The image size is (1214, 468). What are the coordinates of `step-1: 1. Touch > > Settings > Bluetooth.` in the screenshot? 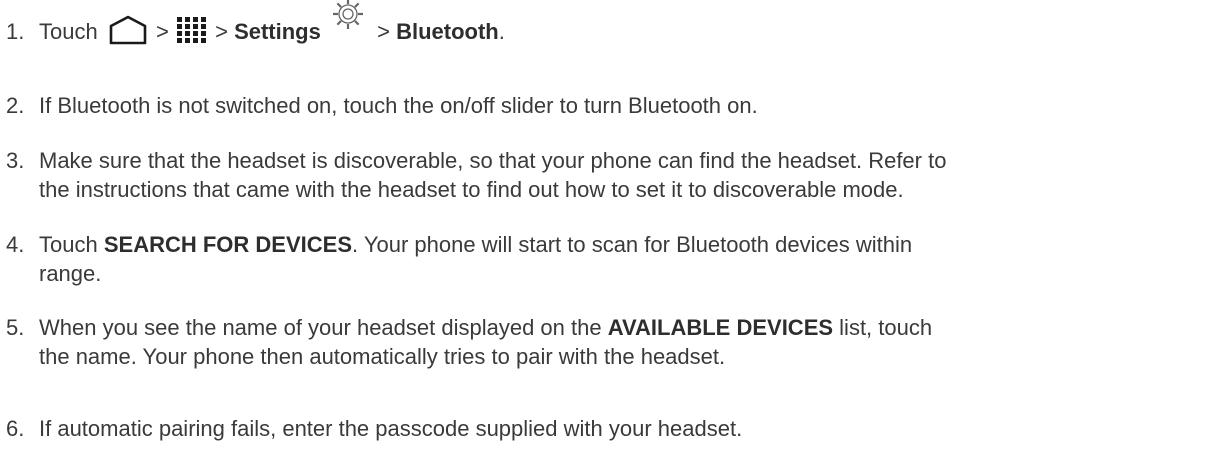 It's located at (608, 23).